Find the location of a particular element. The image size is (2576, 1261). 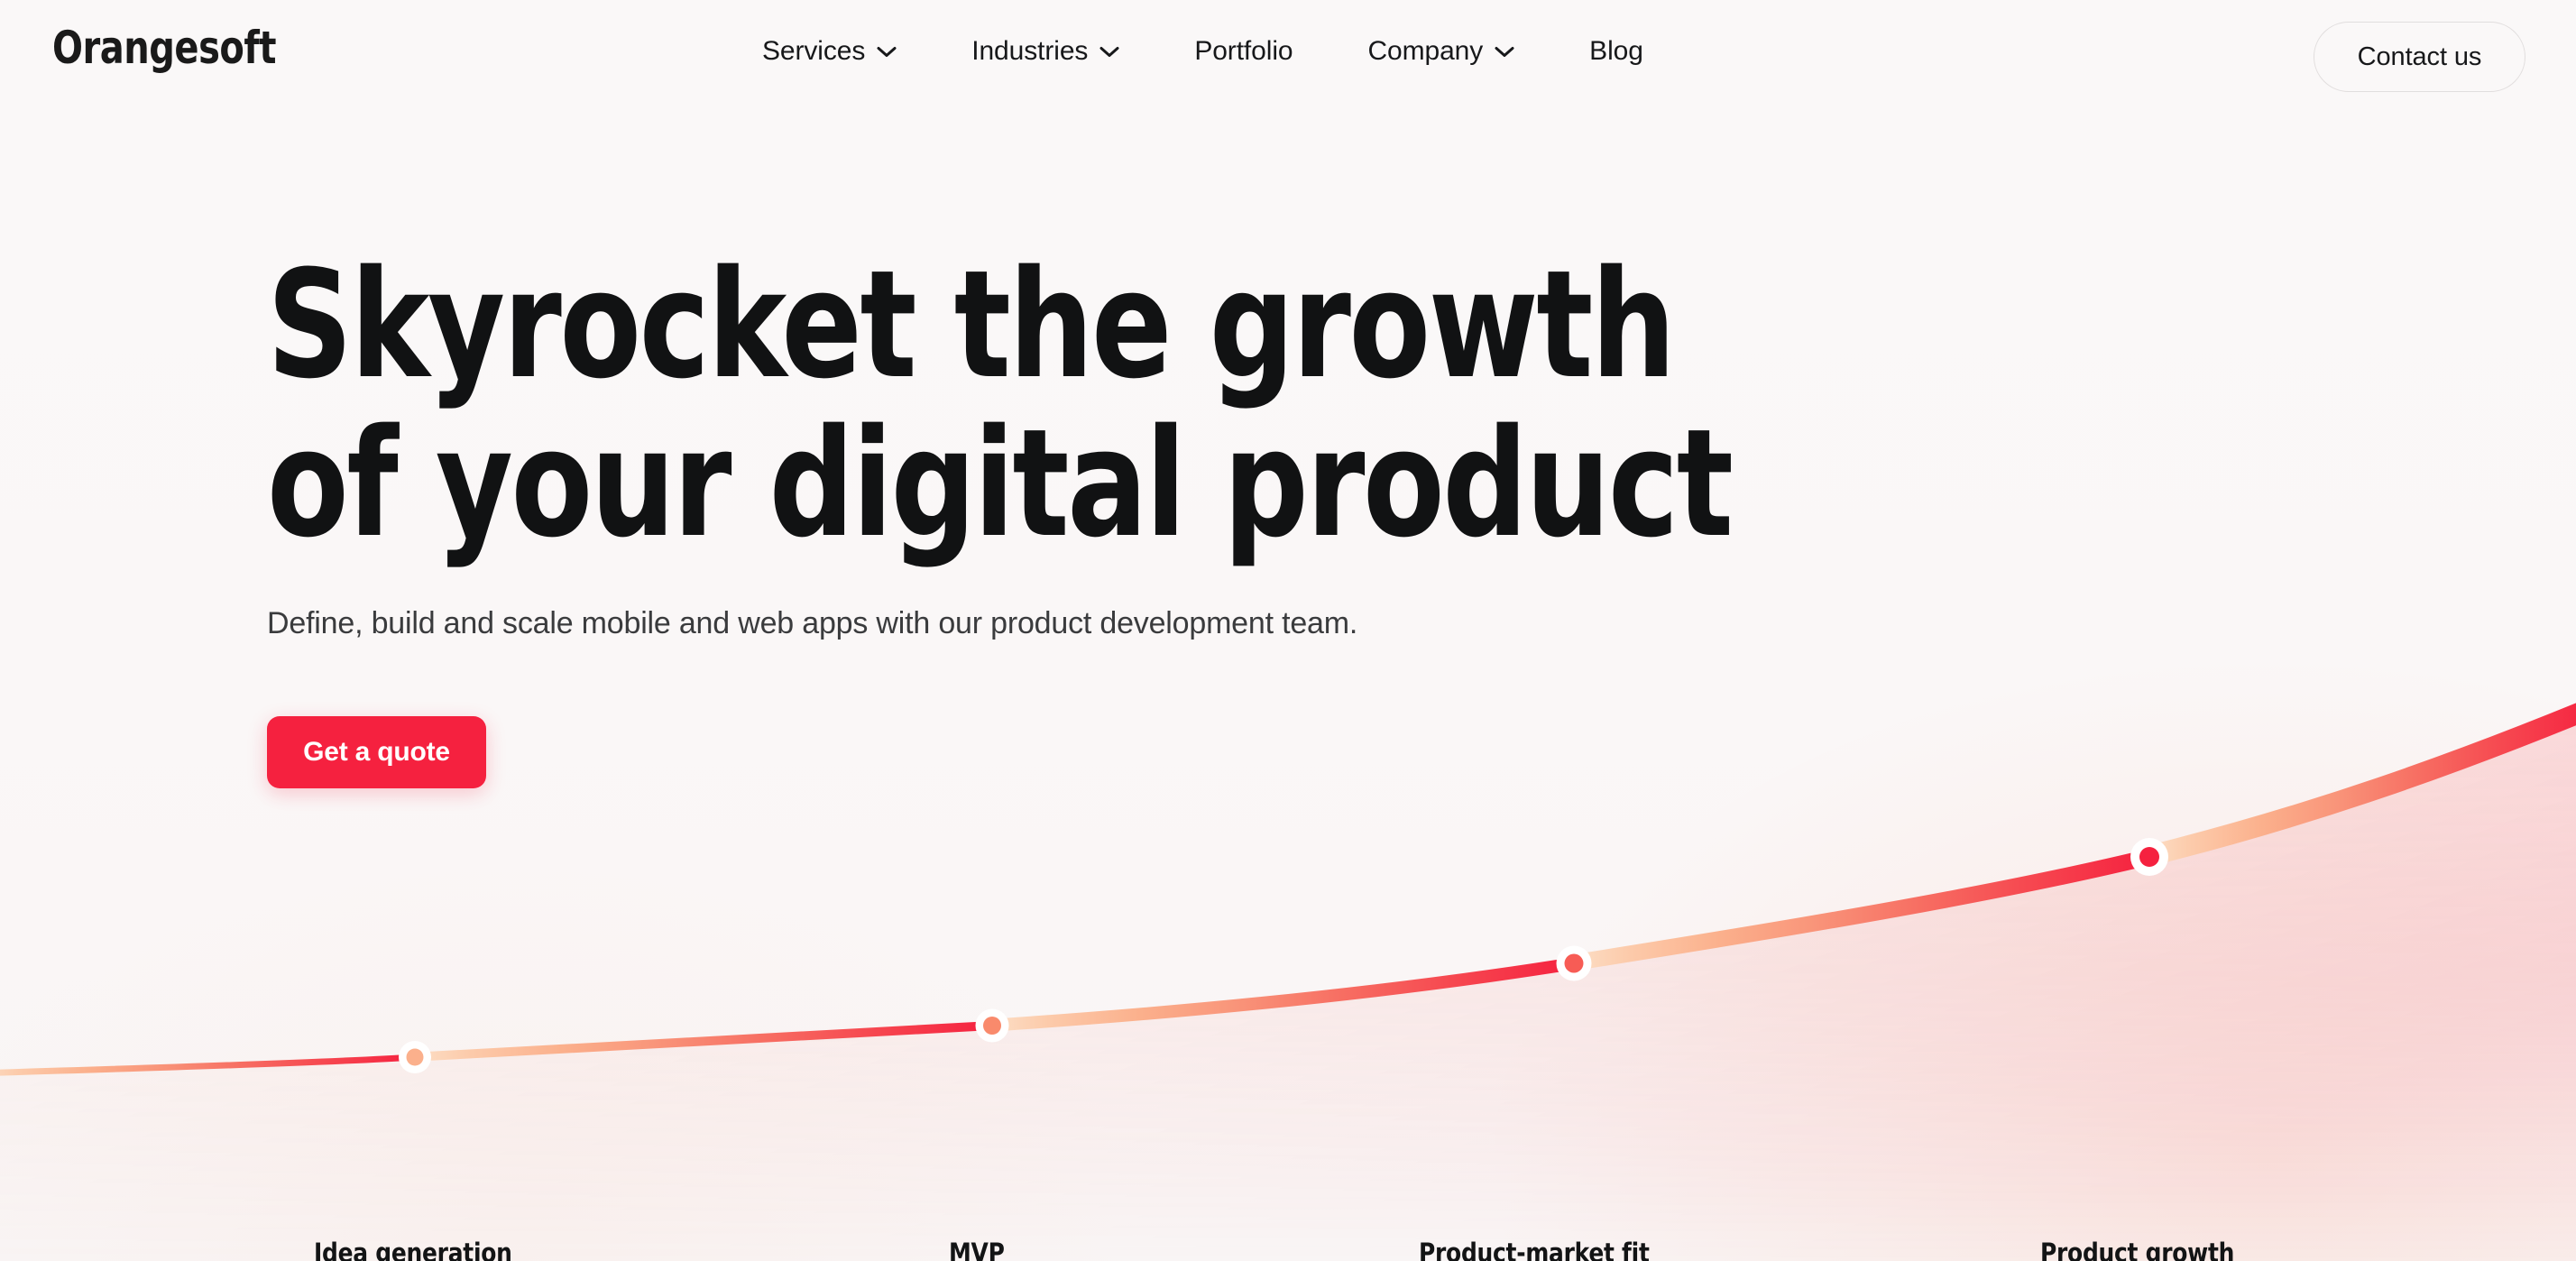

get-a-quote-button: Get a quote is located at coordinates (376, 752).